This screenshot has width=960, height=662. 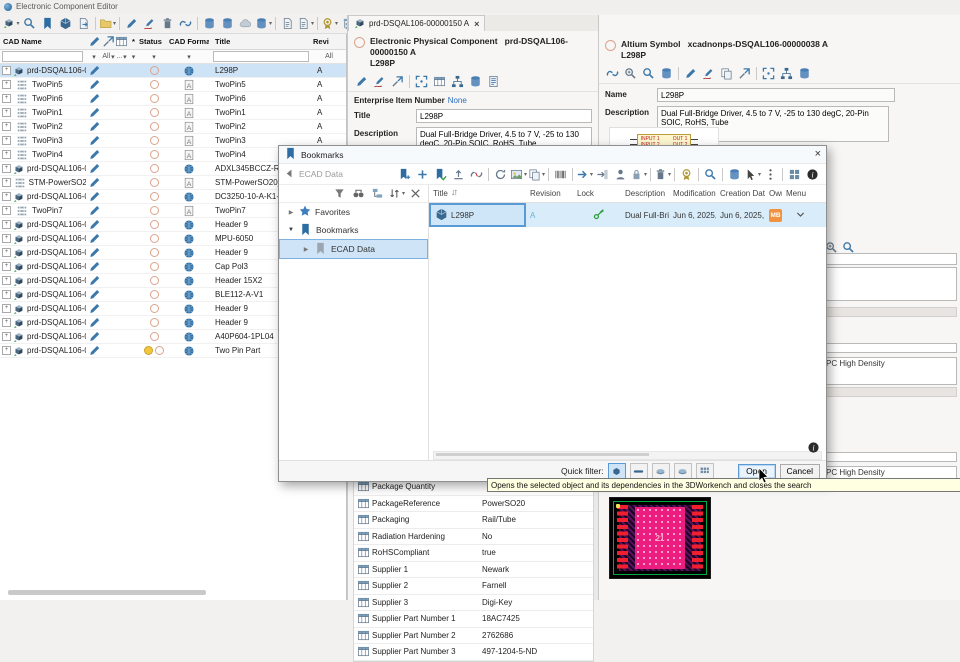 I want to click on table-row: +prd-DSQAL106-00000150 L298P A, so click(x=173, y=71).